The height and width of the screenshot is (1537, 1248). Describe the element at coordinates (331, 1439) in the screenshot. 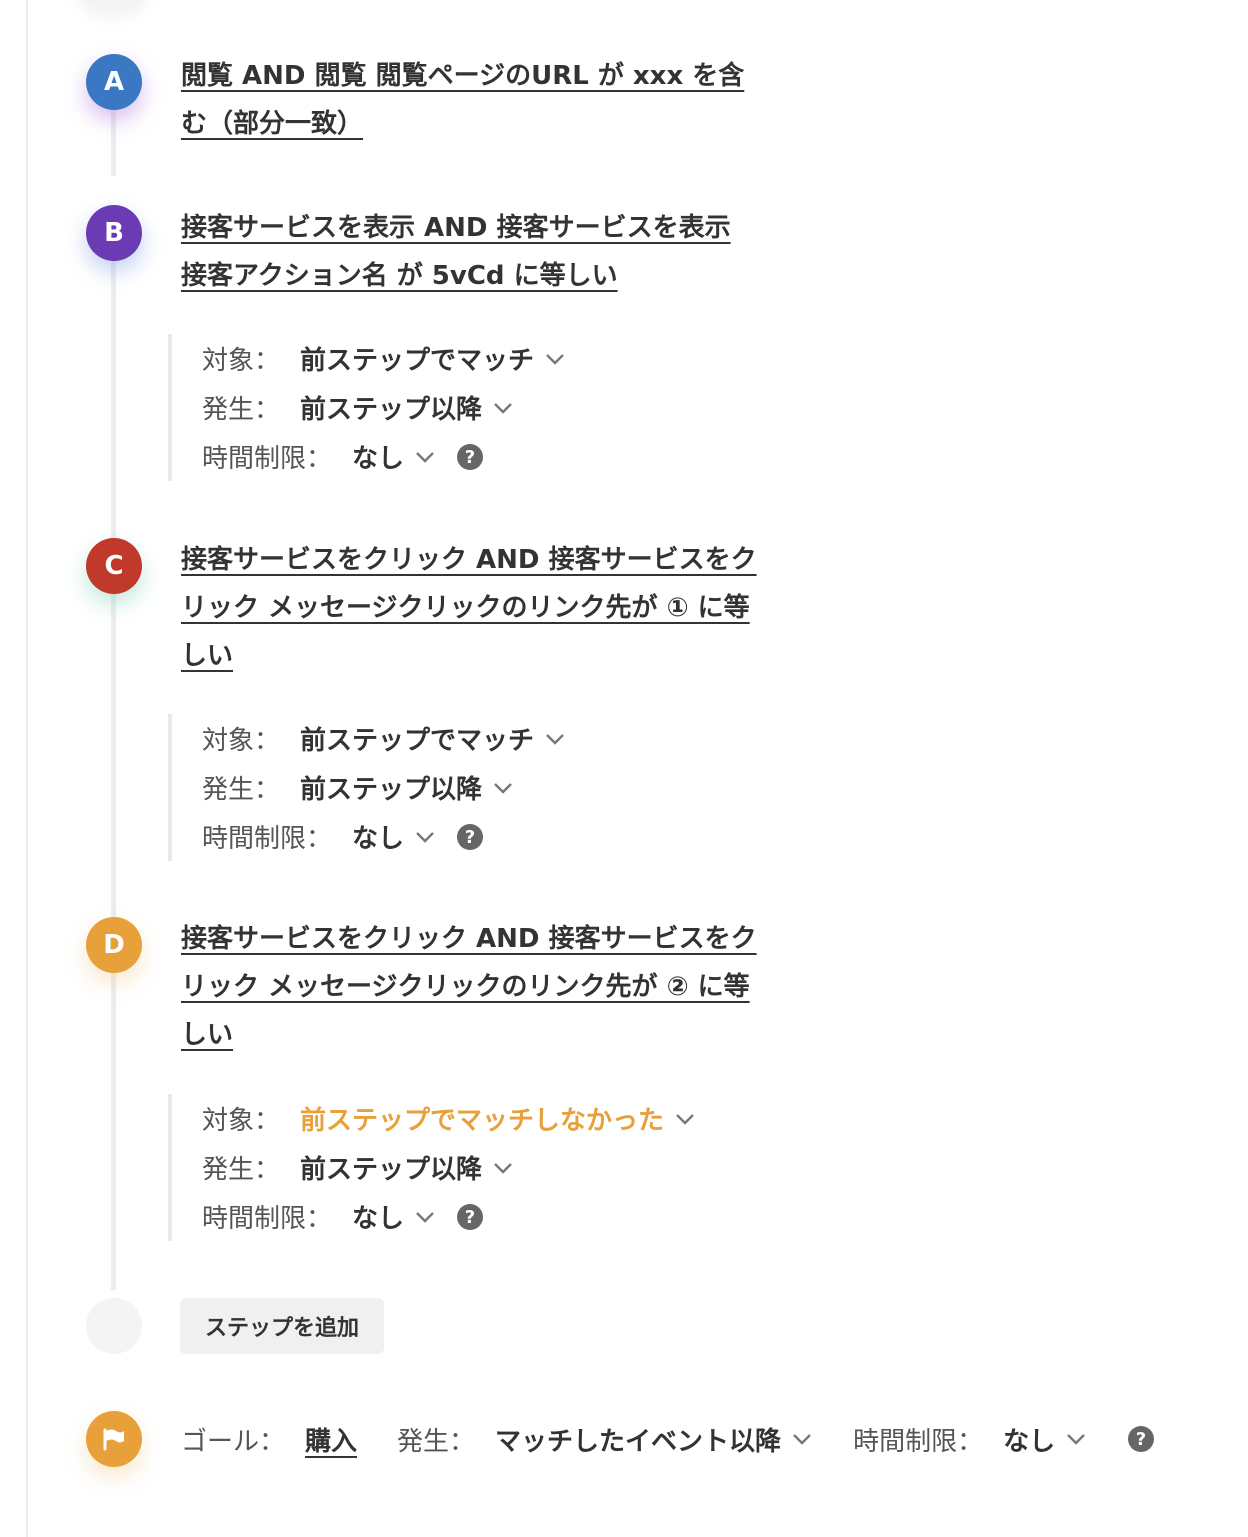

I see `goal-event-link: 購入` at that location.